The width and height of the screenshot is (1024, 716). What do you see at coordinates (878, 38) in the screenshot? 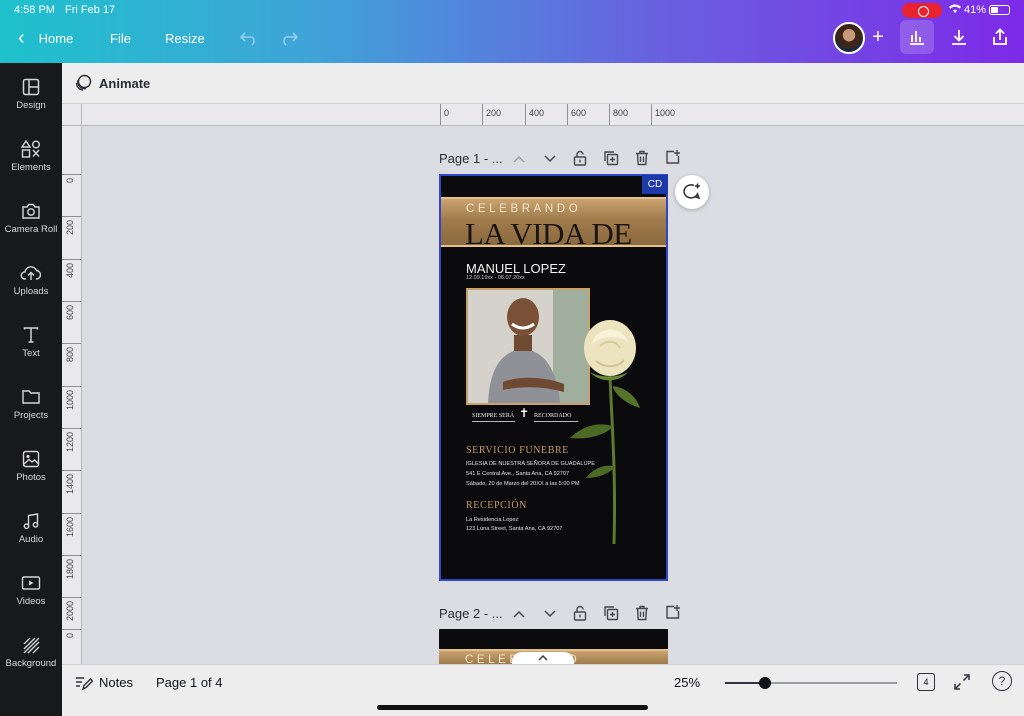
I see `add-collaborator-button: +` at bounding box center [878, 38].